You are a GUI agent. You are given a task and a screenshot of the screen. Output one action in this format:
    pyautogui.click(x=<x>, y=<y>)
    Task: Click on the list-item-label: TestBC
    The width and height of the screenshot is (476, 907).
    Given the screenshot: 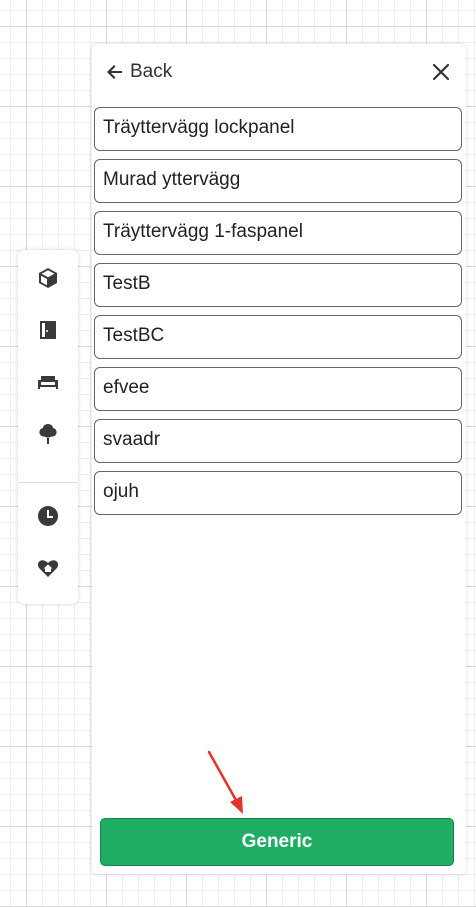 What is the action you would take?
    pyautogui.click(x=134, y=335)
    